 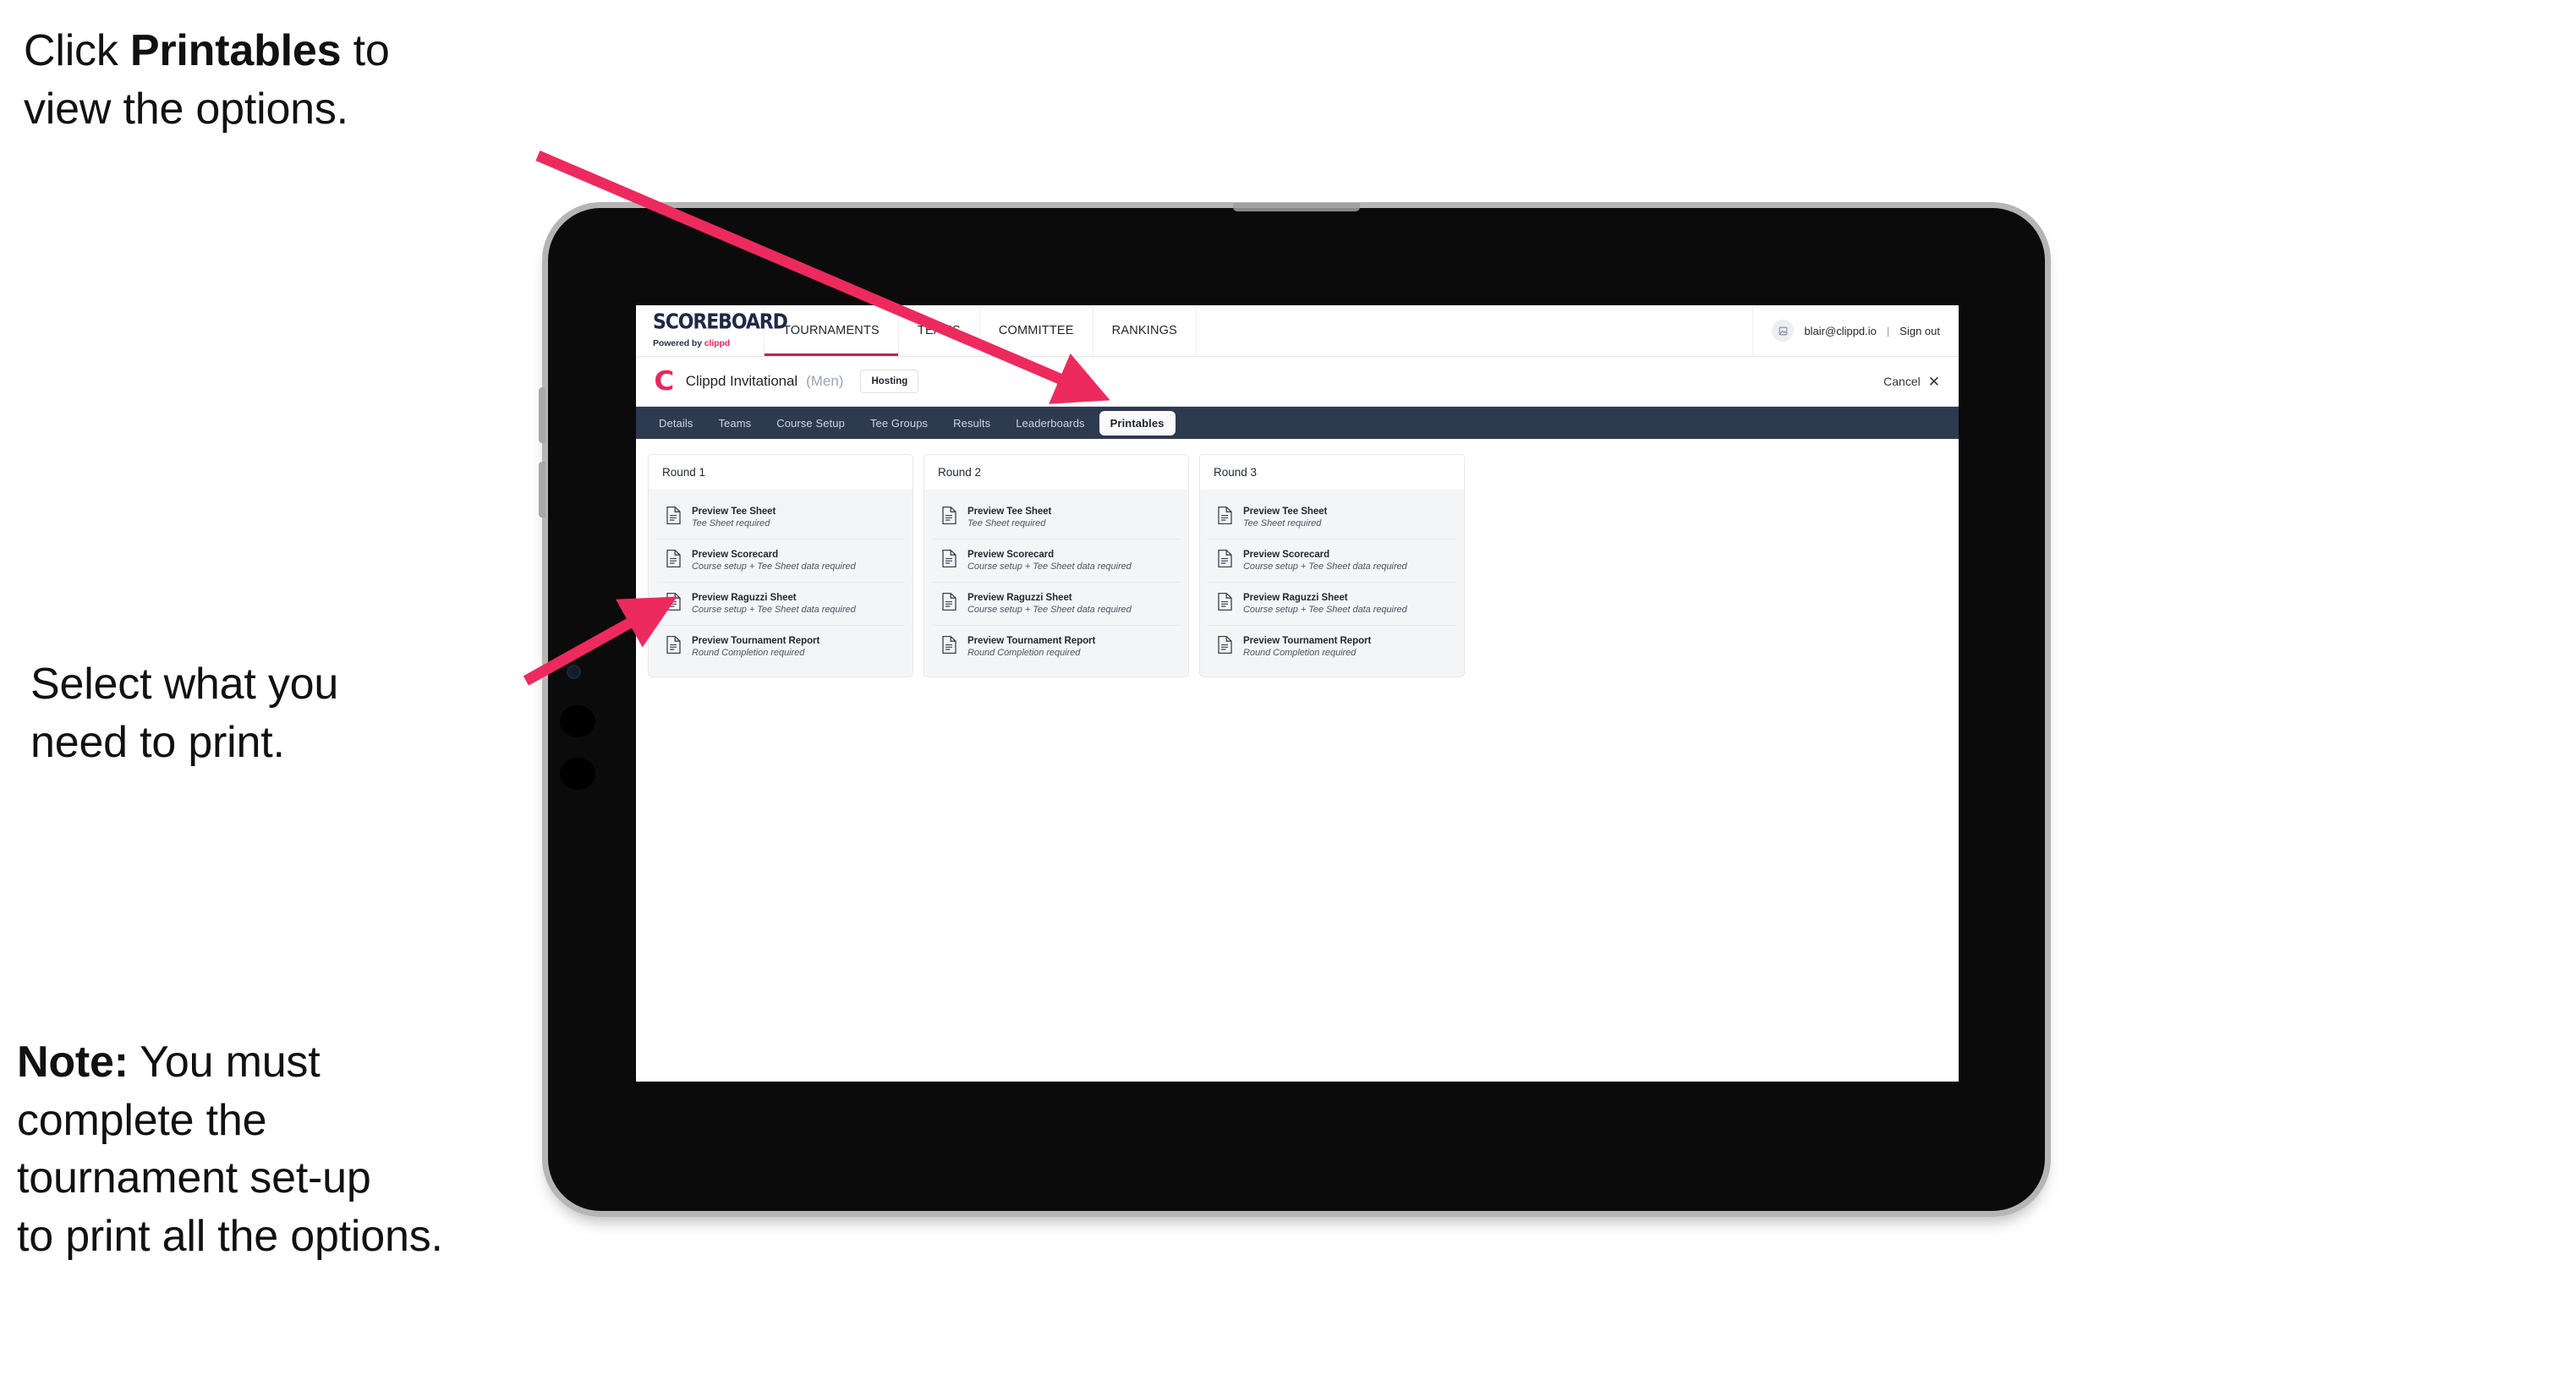 What do you see at coordinates (678, 342) in the screenshot?
I see `brand-powered-text: Powered by` at bounding box center [678, 342].